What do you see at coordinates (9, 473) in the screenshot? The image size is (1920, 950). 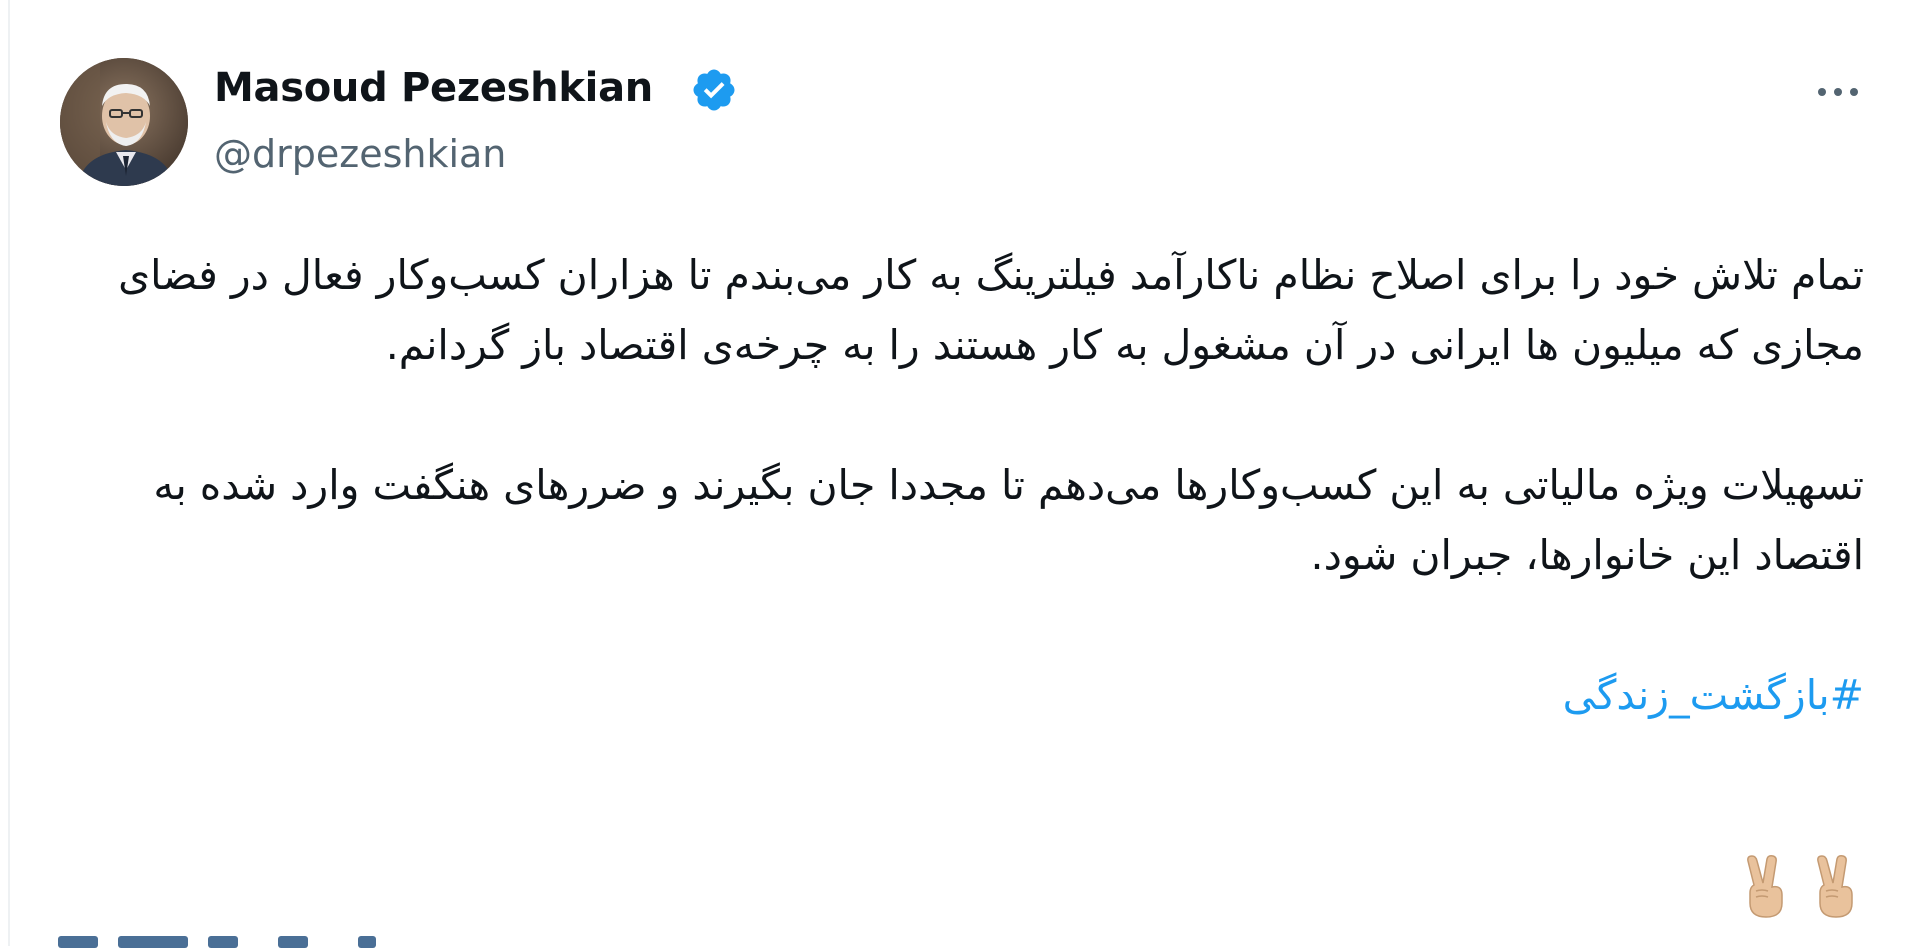 I see `card-border` at bounding box center [9, 473].